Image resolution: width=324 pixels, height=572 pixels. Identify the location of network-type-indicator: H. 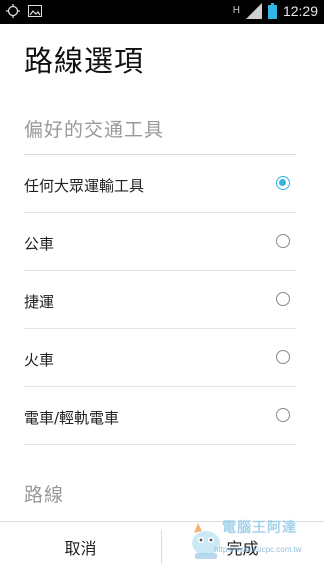
(236, 11).